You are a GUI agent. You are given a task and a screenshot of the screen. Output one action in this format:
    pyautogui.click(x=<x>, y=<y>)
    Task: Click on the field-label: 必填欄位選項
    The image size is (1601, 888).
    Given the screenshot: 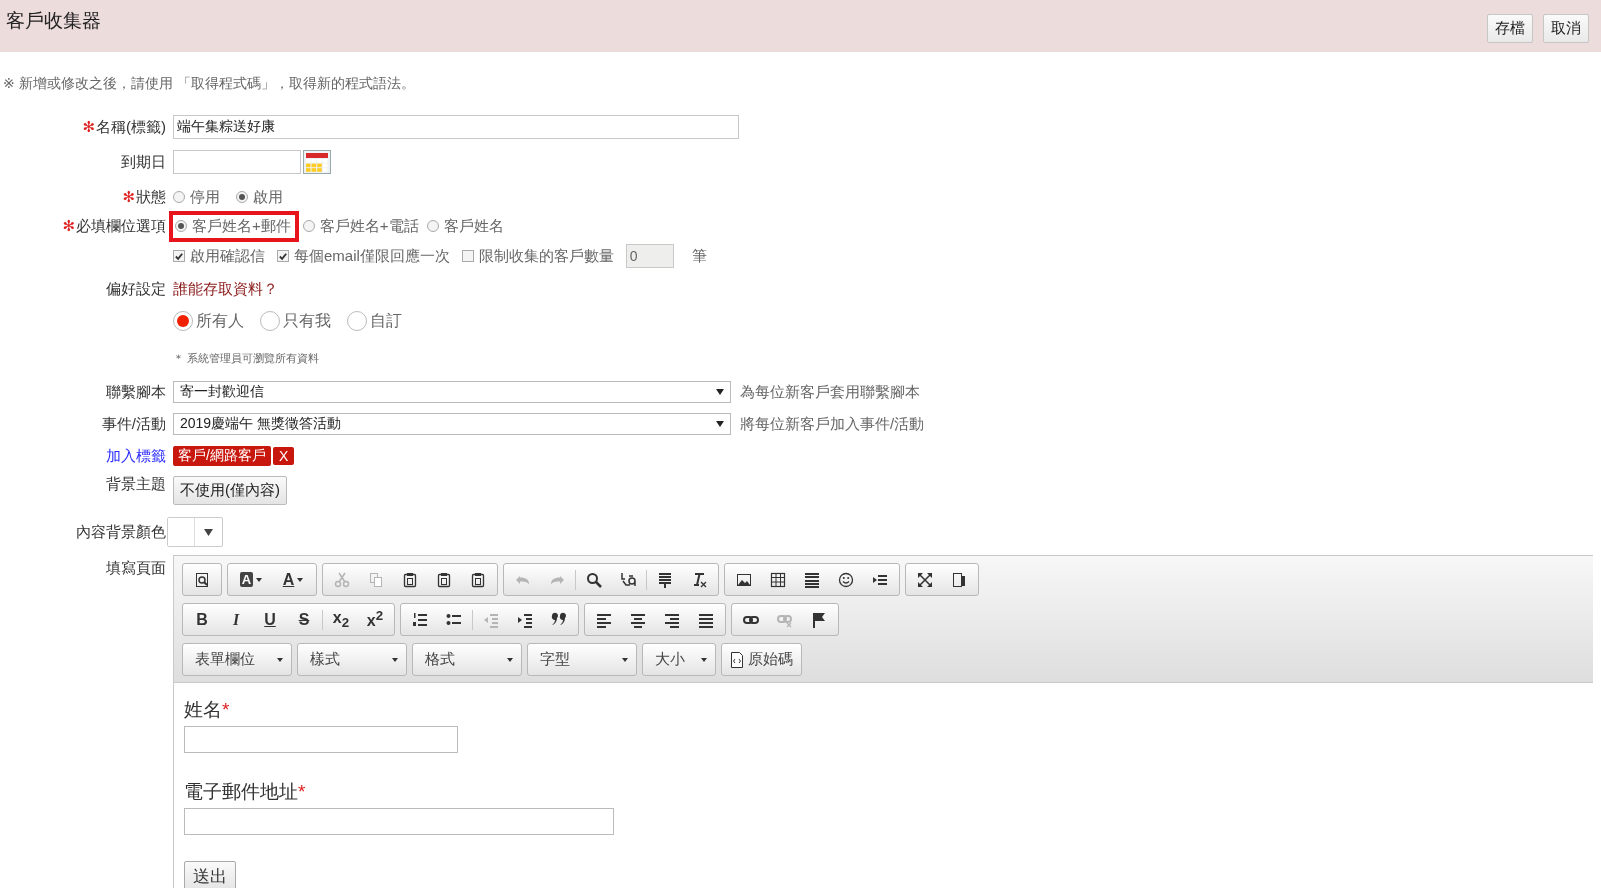 What is the action you would take?
    pyautogui.click(x=121, y=226)
    